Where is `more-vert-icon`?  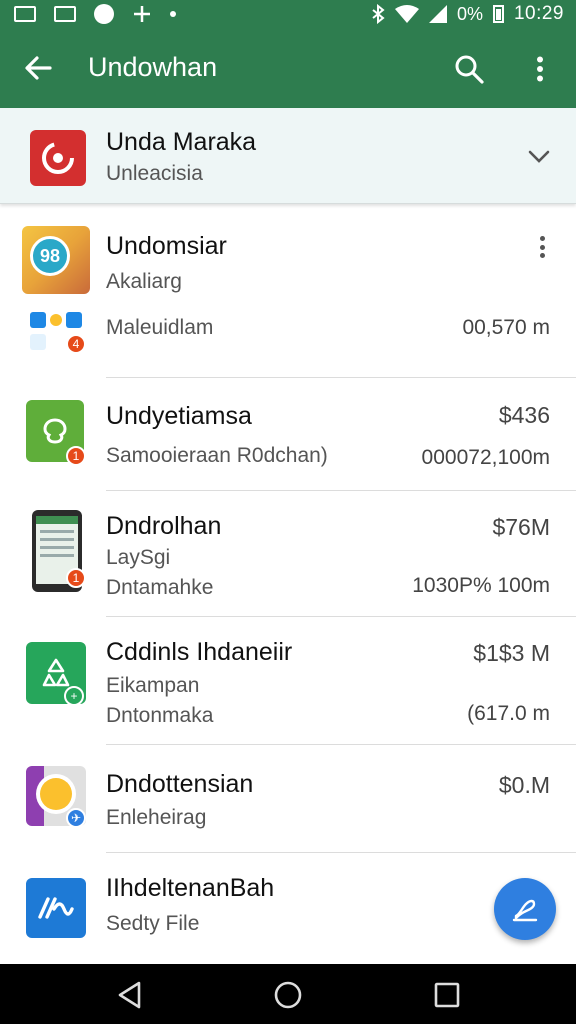 more-vert-icon is located at coordinates (540, 69).